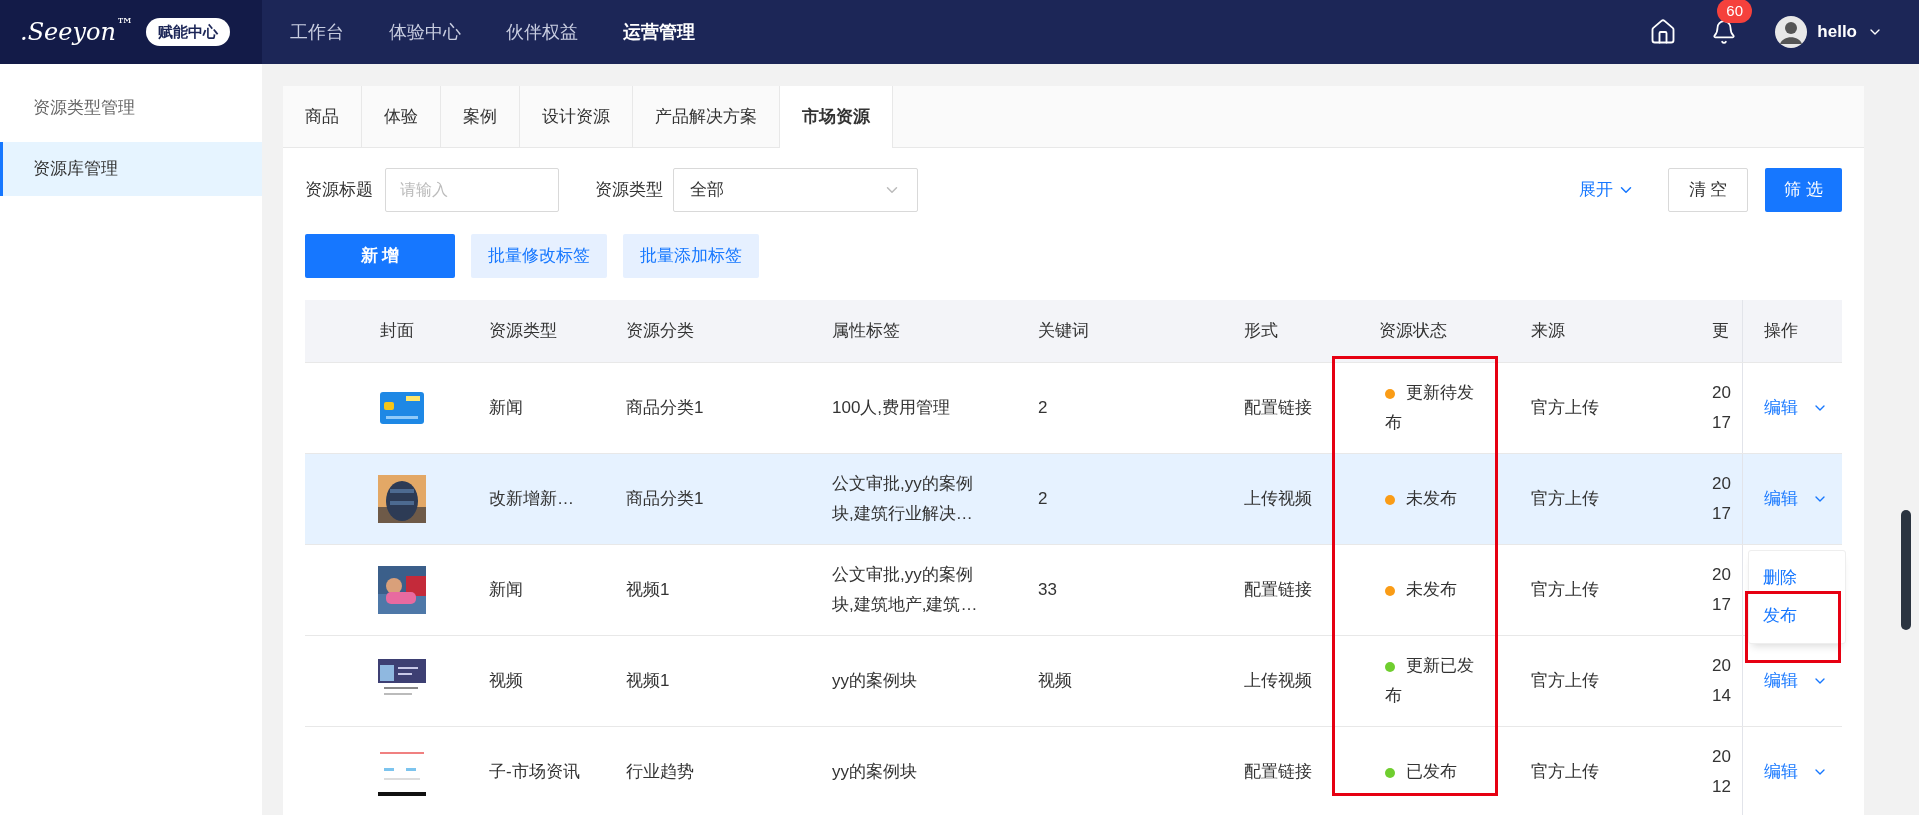  Describe the element at coordinates (1734, 11) in the screenshot. I see `notification-count: 60` at that location.